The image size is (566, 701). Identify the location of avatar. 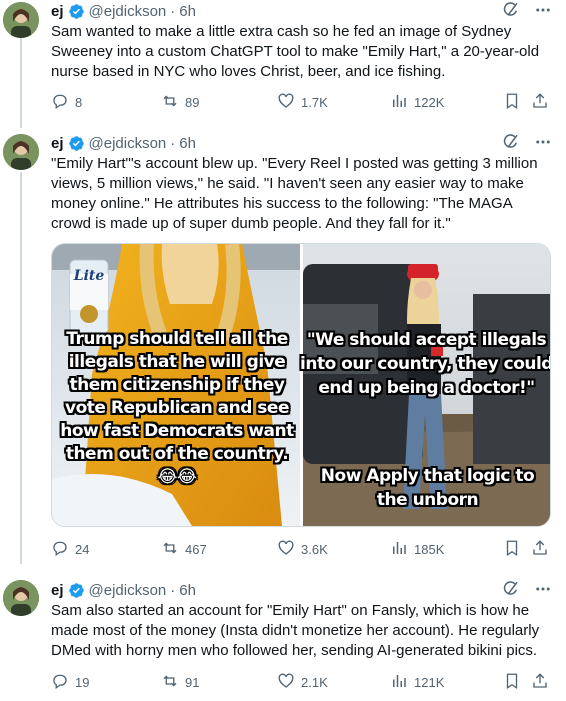
(21, 598).